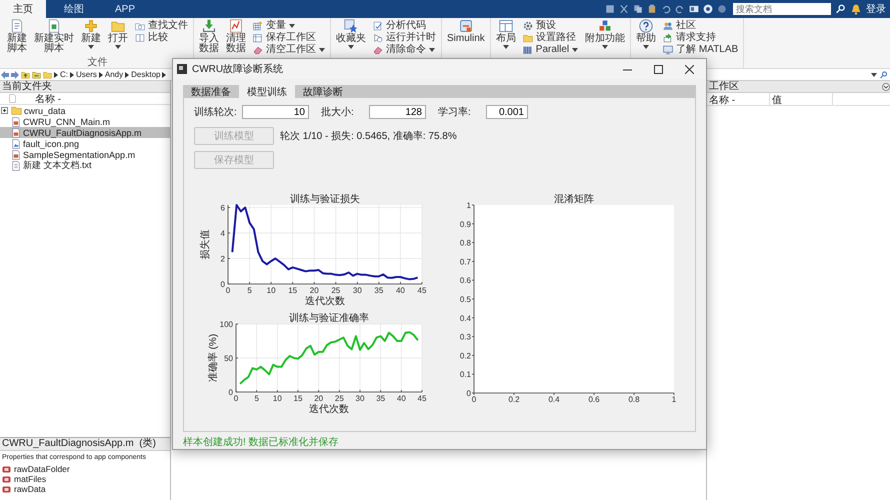 The width and height of the screenshot is (890, 500). Describe the element at coordinates (610, 9) in the screenshot. I see `save-icon` at that location.